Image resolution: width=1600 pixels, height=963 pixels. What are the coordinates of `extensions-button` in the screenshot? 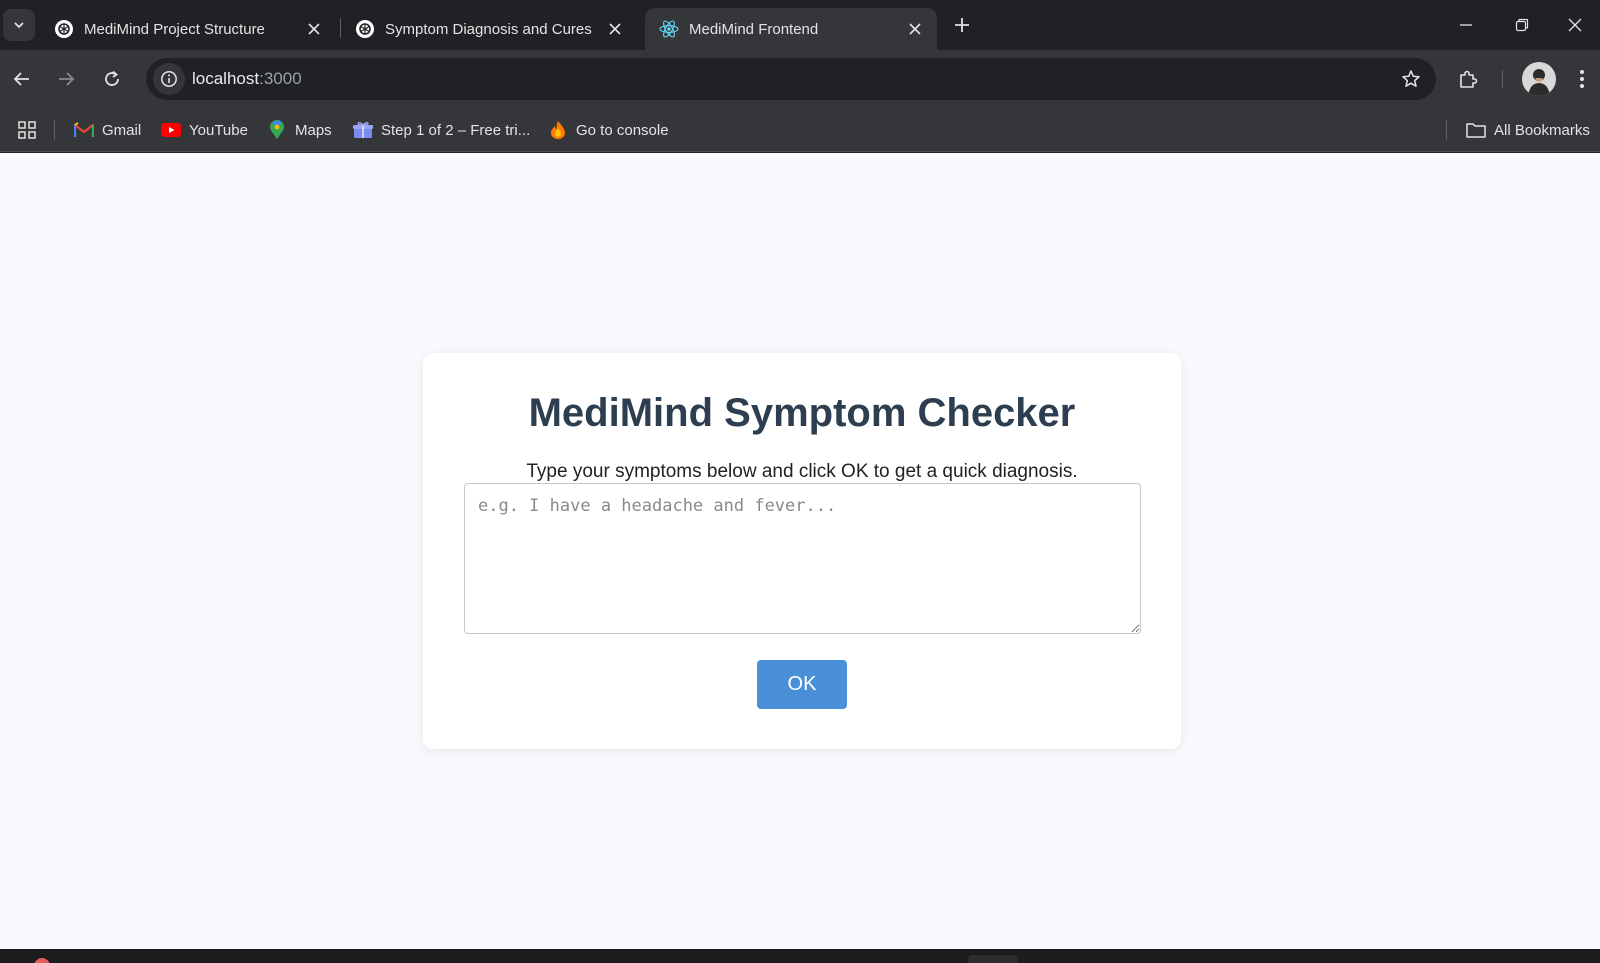 It's located at (1468, 79).